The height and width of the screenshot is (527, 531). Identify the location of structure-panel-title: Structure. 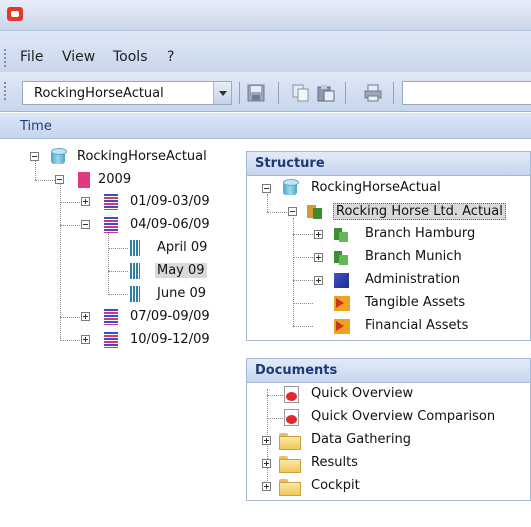
(290, 163).